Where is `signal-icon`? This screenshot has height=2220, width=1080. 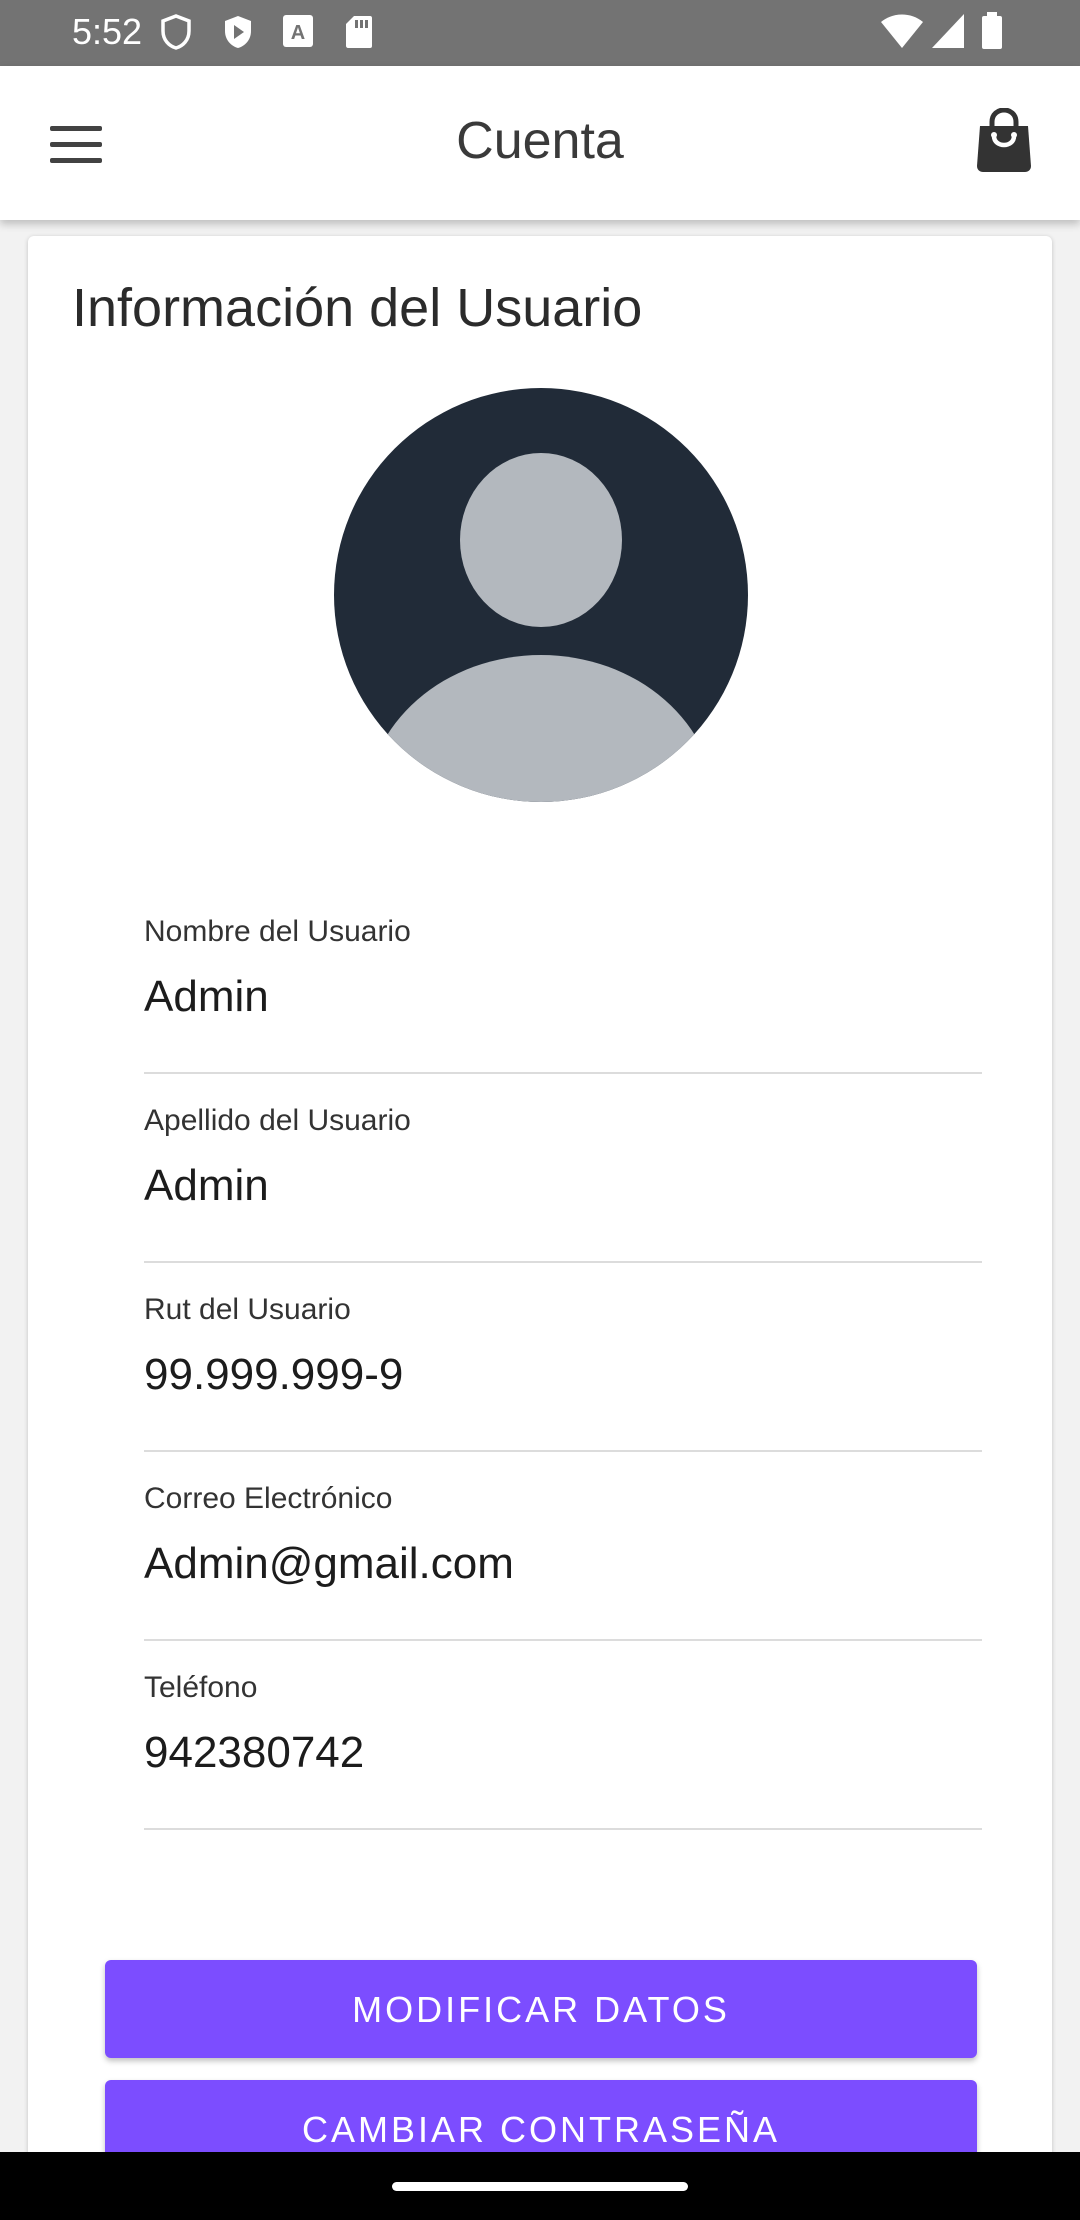
signal-icon is located at coordinates (948, 33).